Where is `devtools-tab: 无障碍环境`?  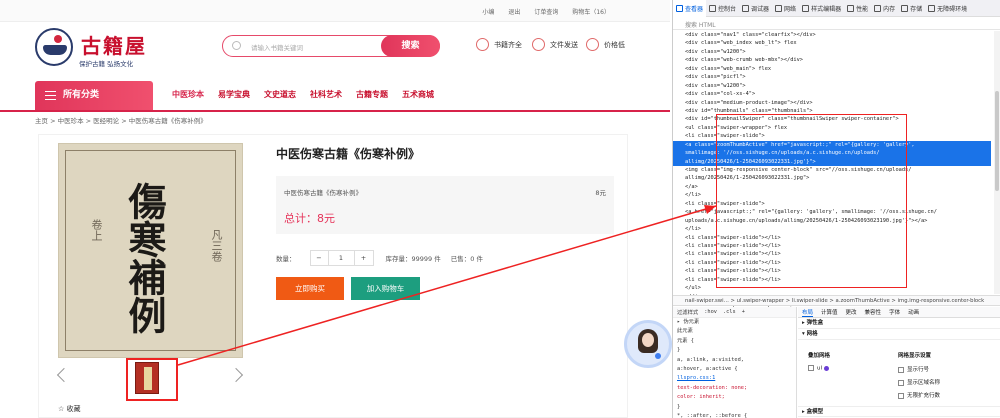
devtools-tab: 无障碍环境 is located at coordinates (947, 8).